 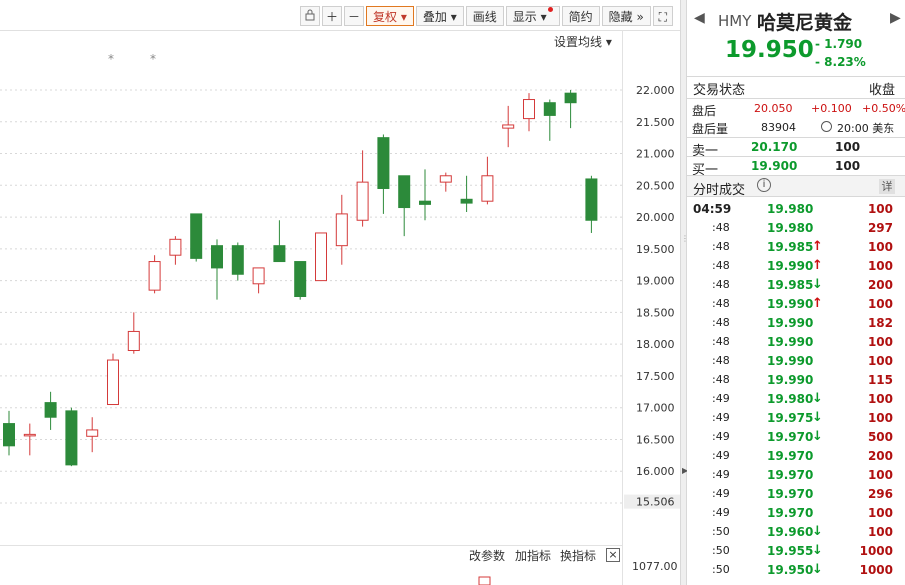 I want to click on tick-price: 19.955, so click(x=790, y=551).